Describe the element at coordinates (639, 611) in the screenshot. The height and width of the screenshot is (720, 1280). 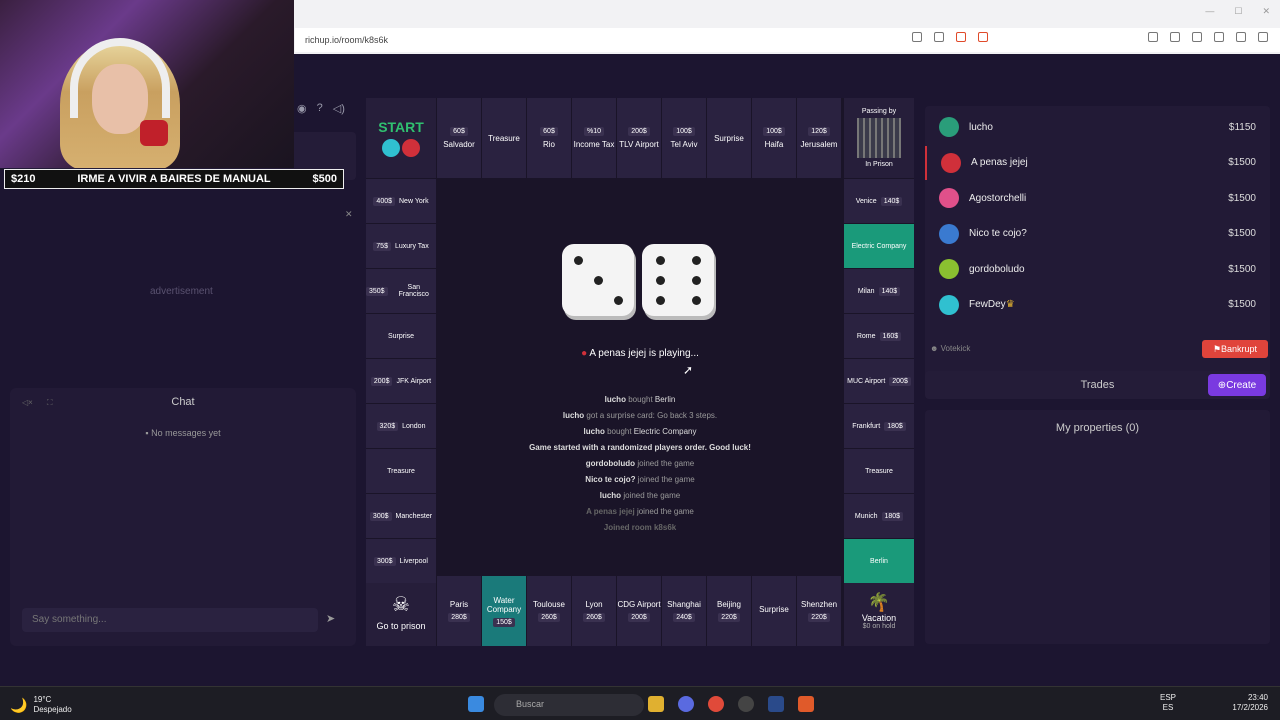
I see `tile-cdg-airport: CDG Airport 200$` at that location.